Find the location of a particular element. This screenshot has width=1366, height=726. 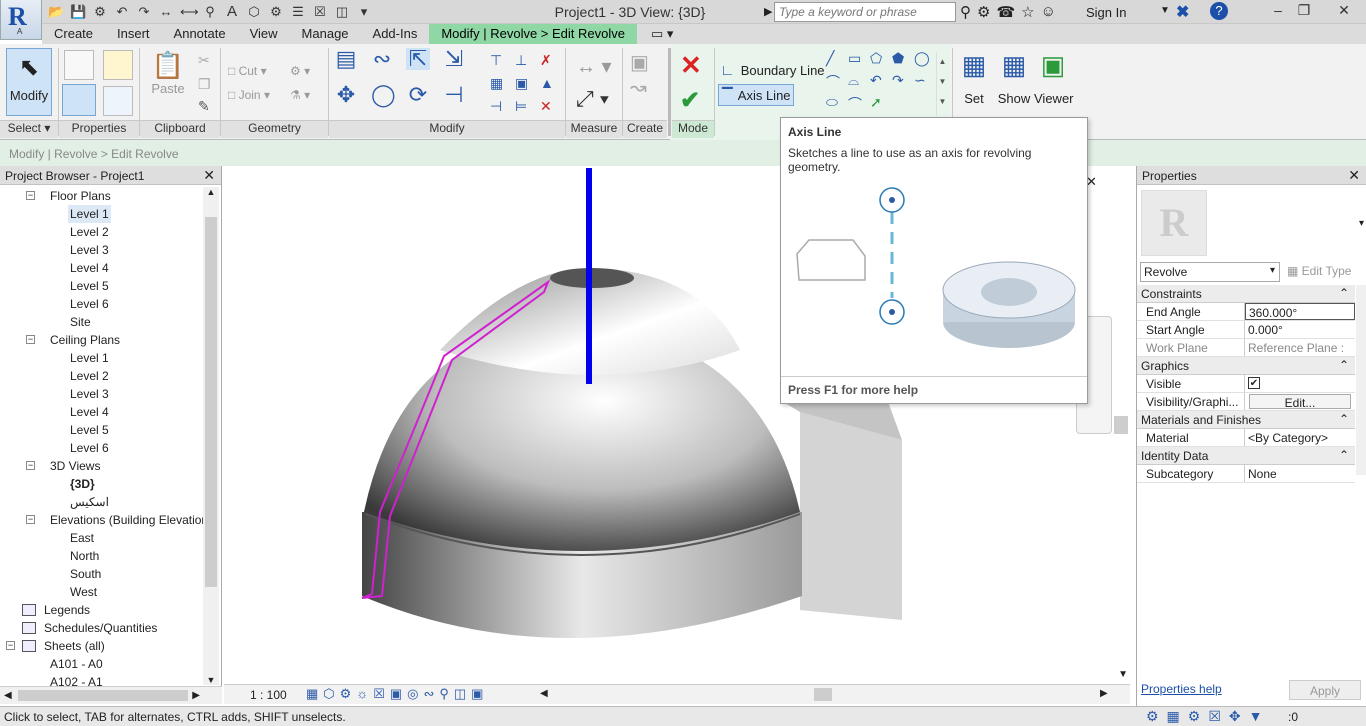

create-similar-icon: ▣ ↝ is located at coordinates (645, 80).